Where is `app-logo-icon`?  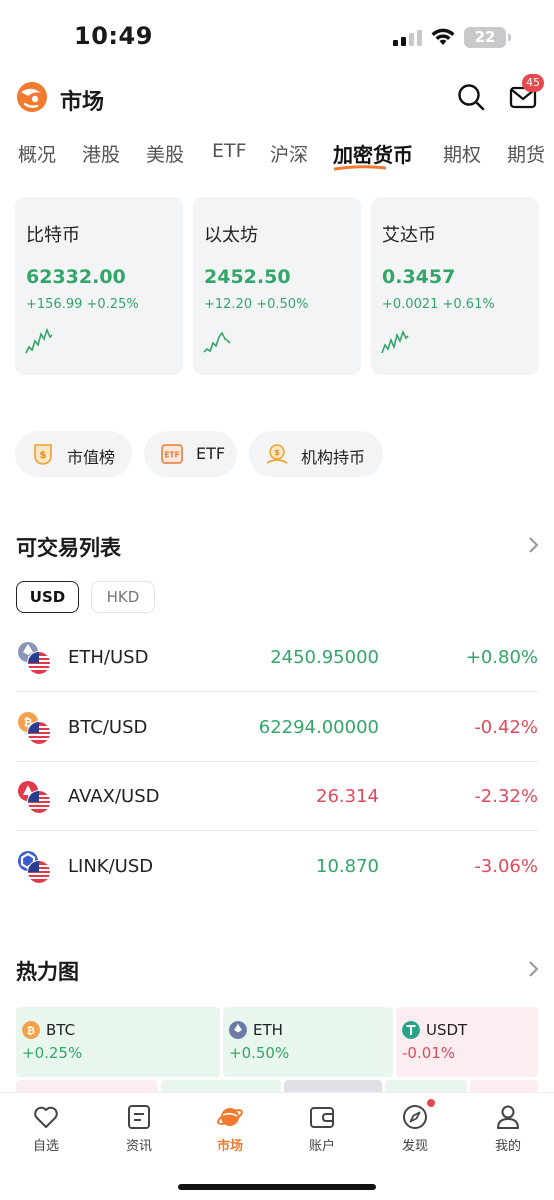
app-logo-icon is located at coordinates (32, 97).